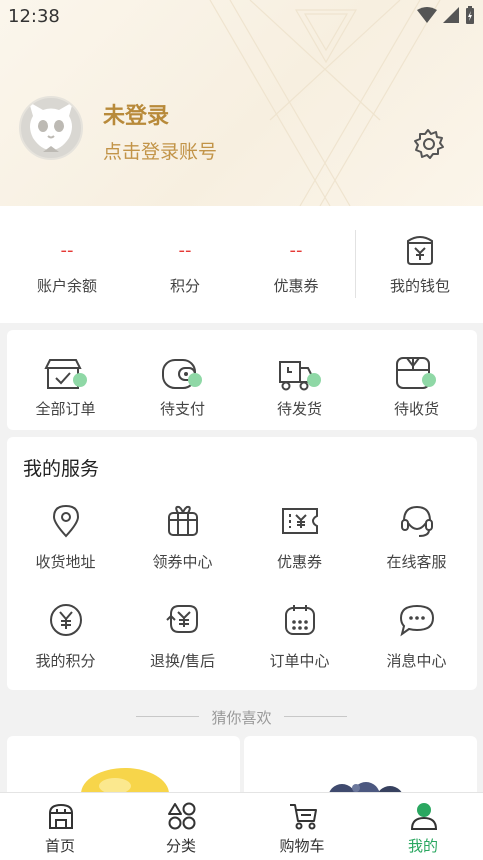 The width and height of the screenshot is (483, 860). What do you see at coordinates (34, 16) in the screenshot?
I see `status-time: 12:38` at bounding box center [34, 16].